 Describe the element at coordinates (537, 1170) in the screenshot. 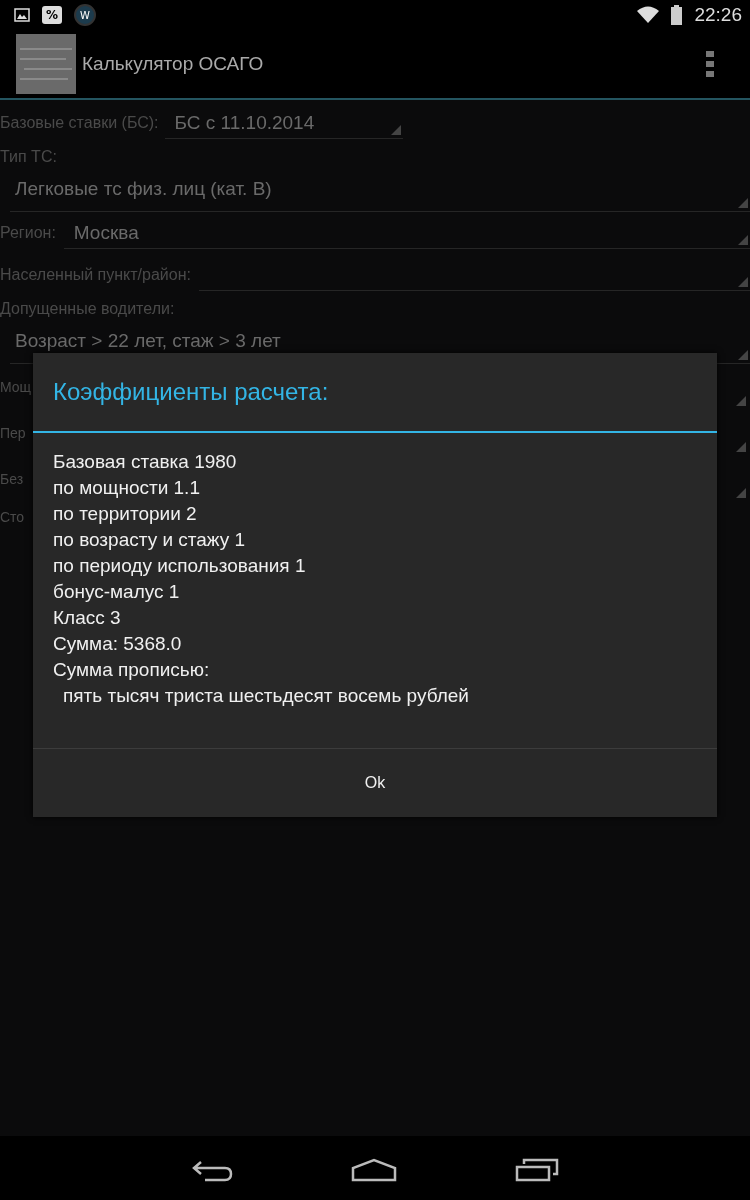

I see `recent-apps-icon` at that location.